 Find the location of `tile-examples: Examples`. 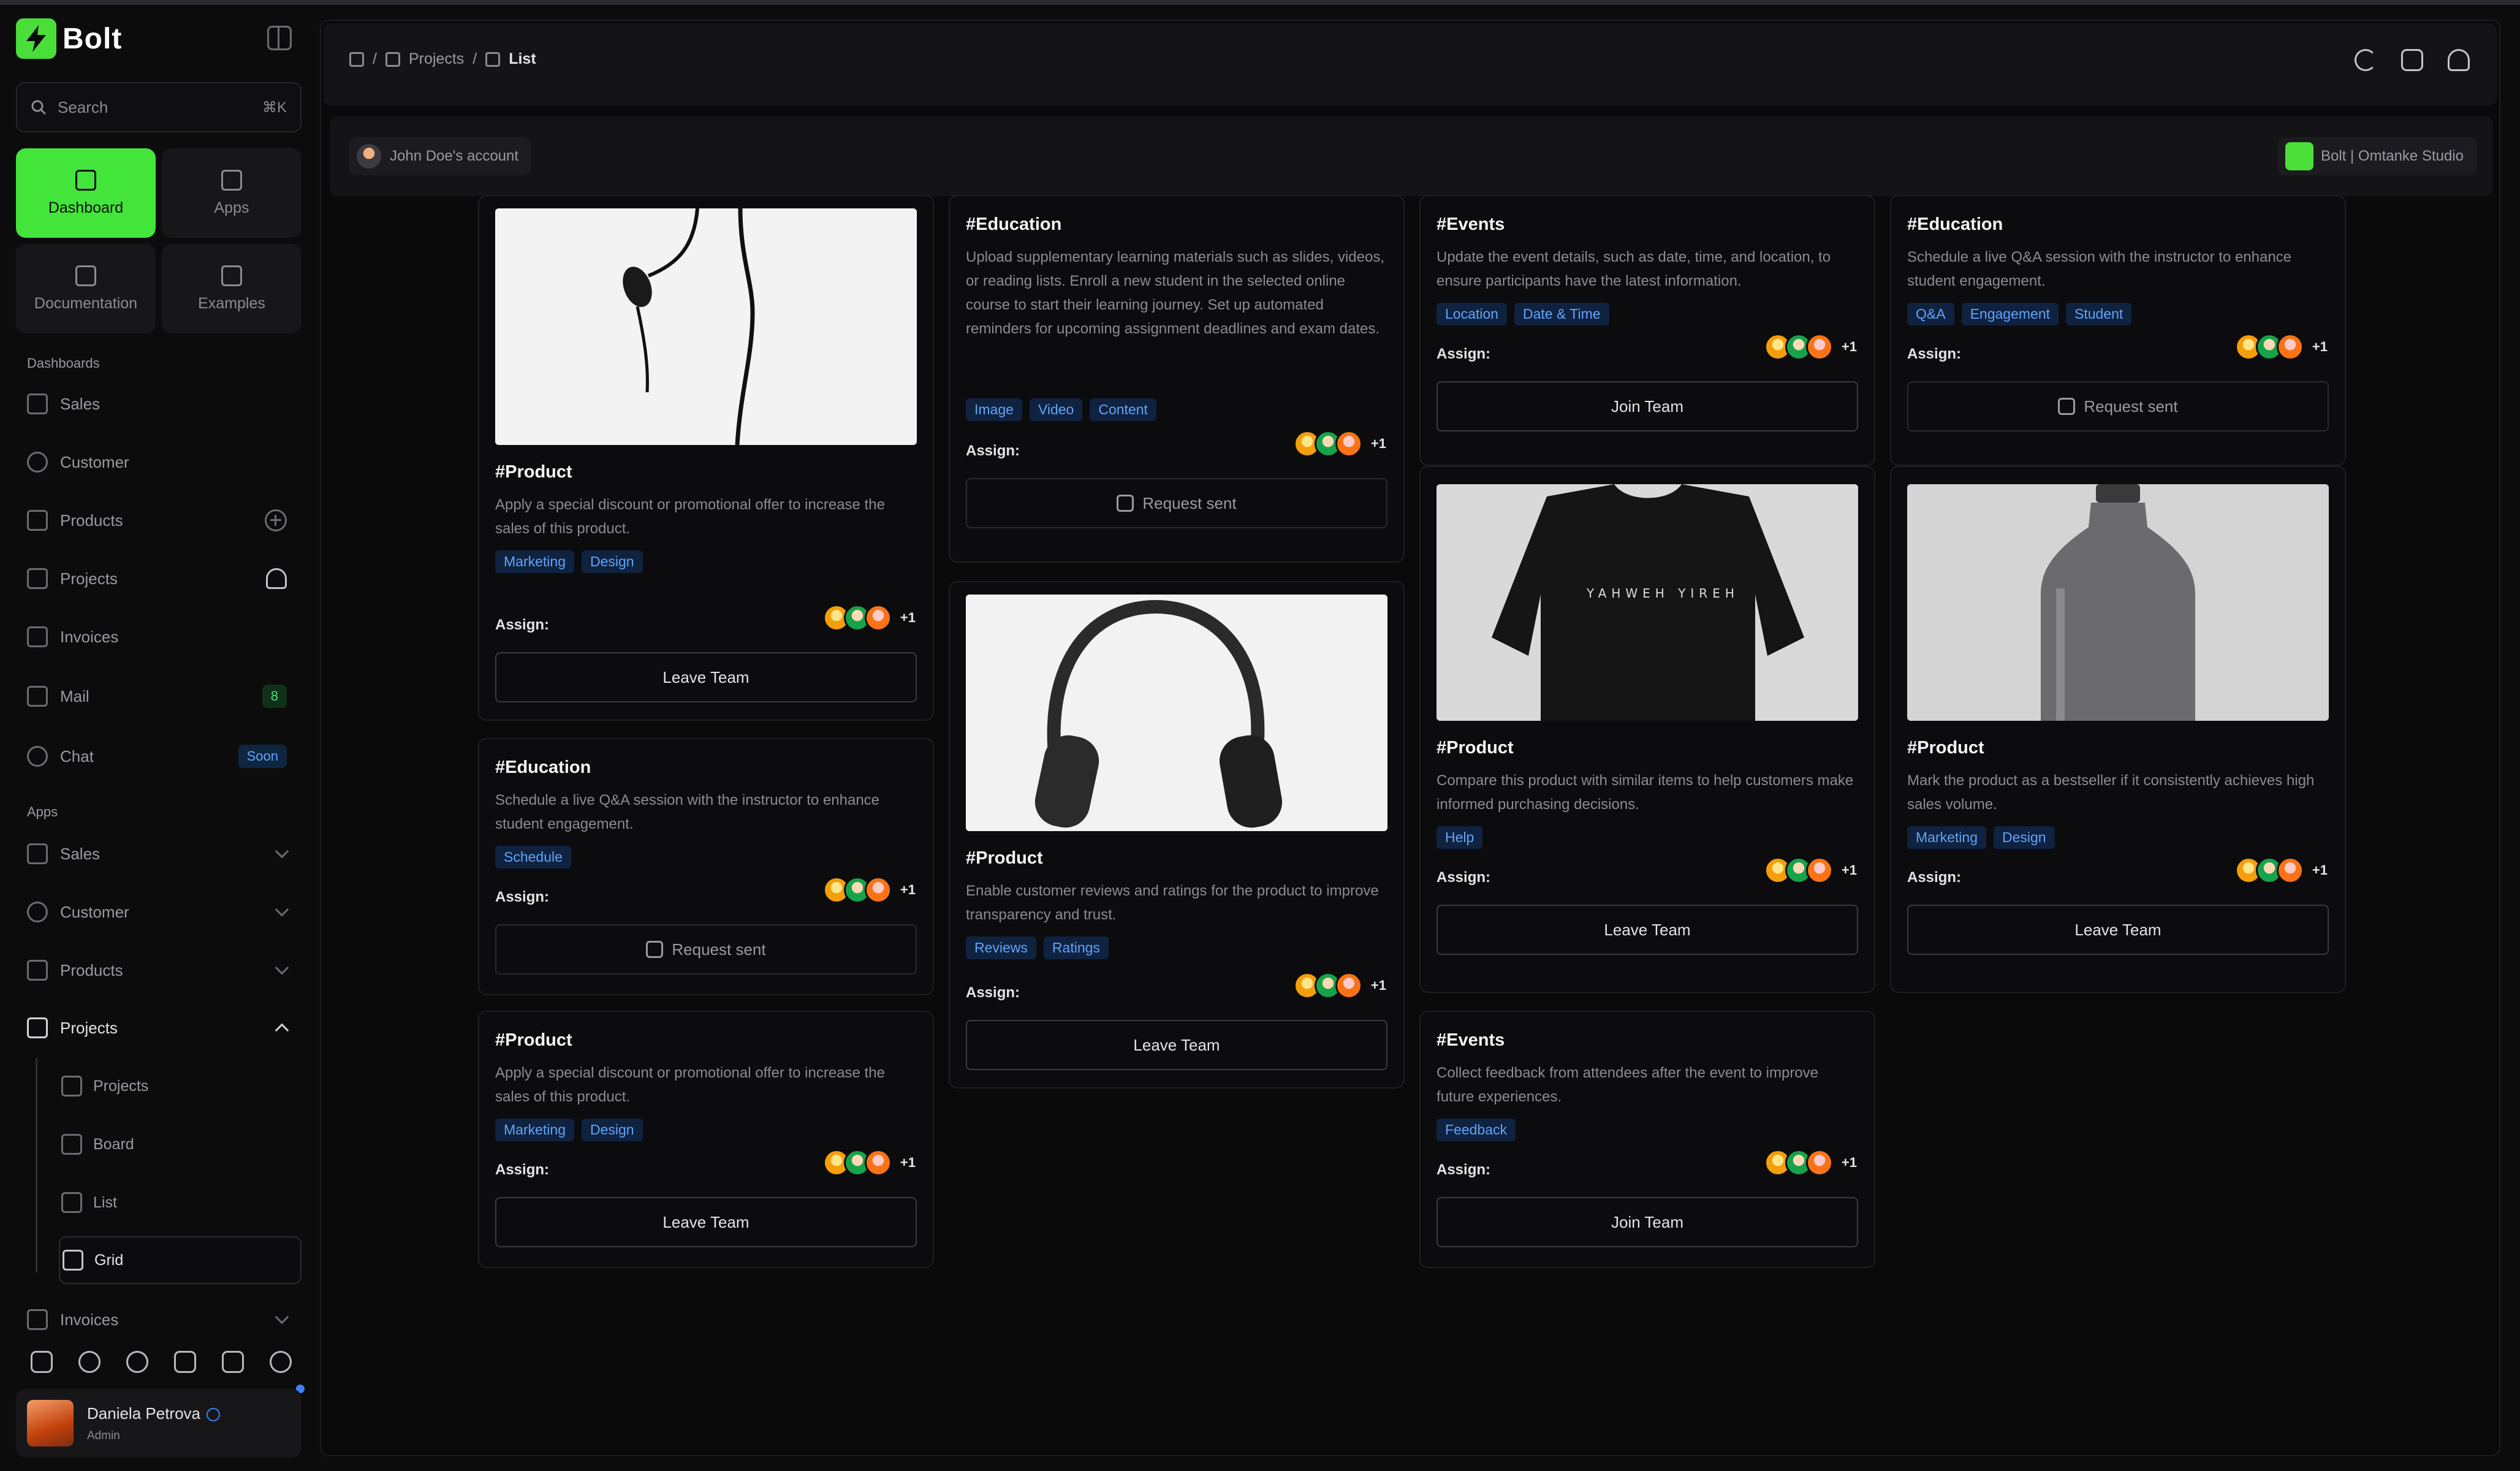

tile-examples: Examples is located at coordinates (232, 288).